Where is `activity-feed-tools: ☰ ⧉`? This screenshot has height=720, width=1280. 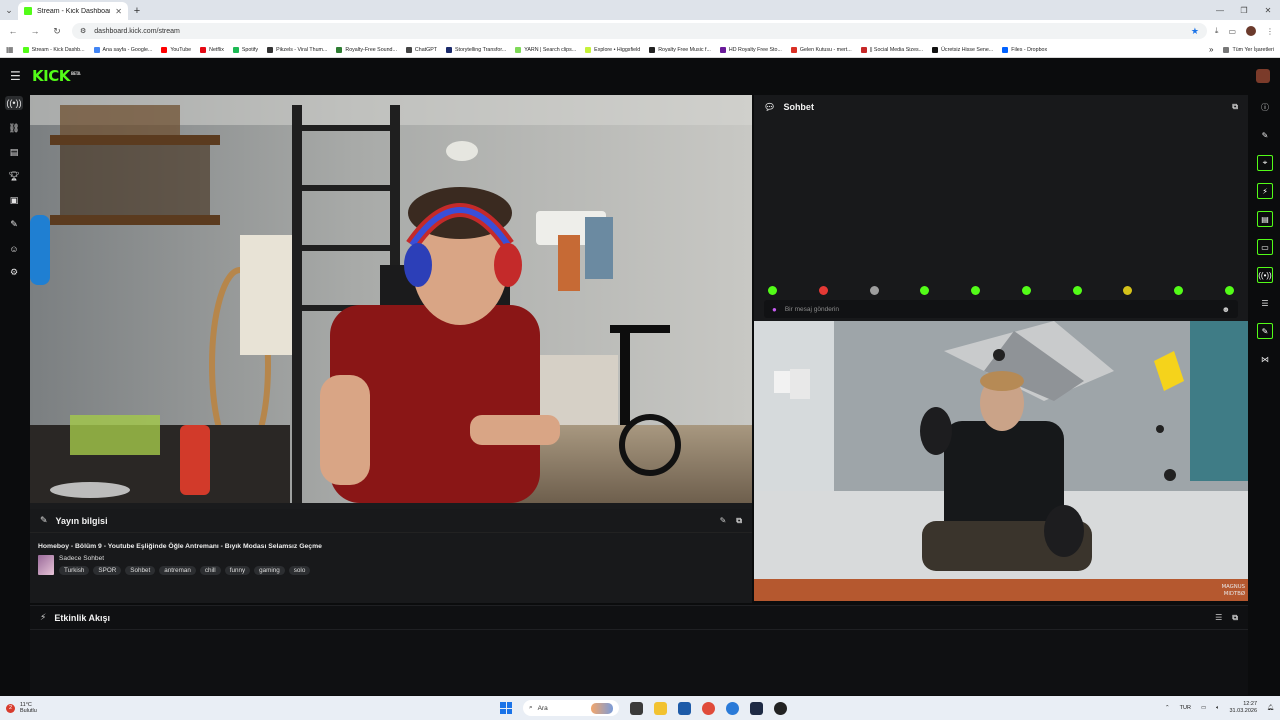
activity-feed-tools: ☰ ⧉ is located at coordinates (1226, 618).